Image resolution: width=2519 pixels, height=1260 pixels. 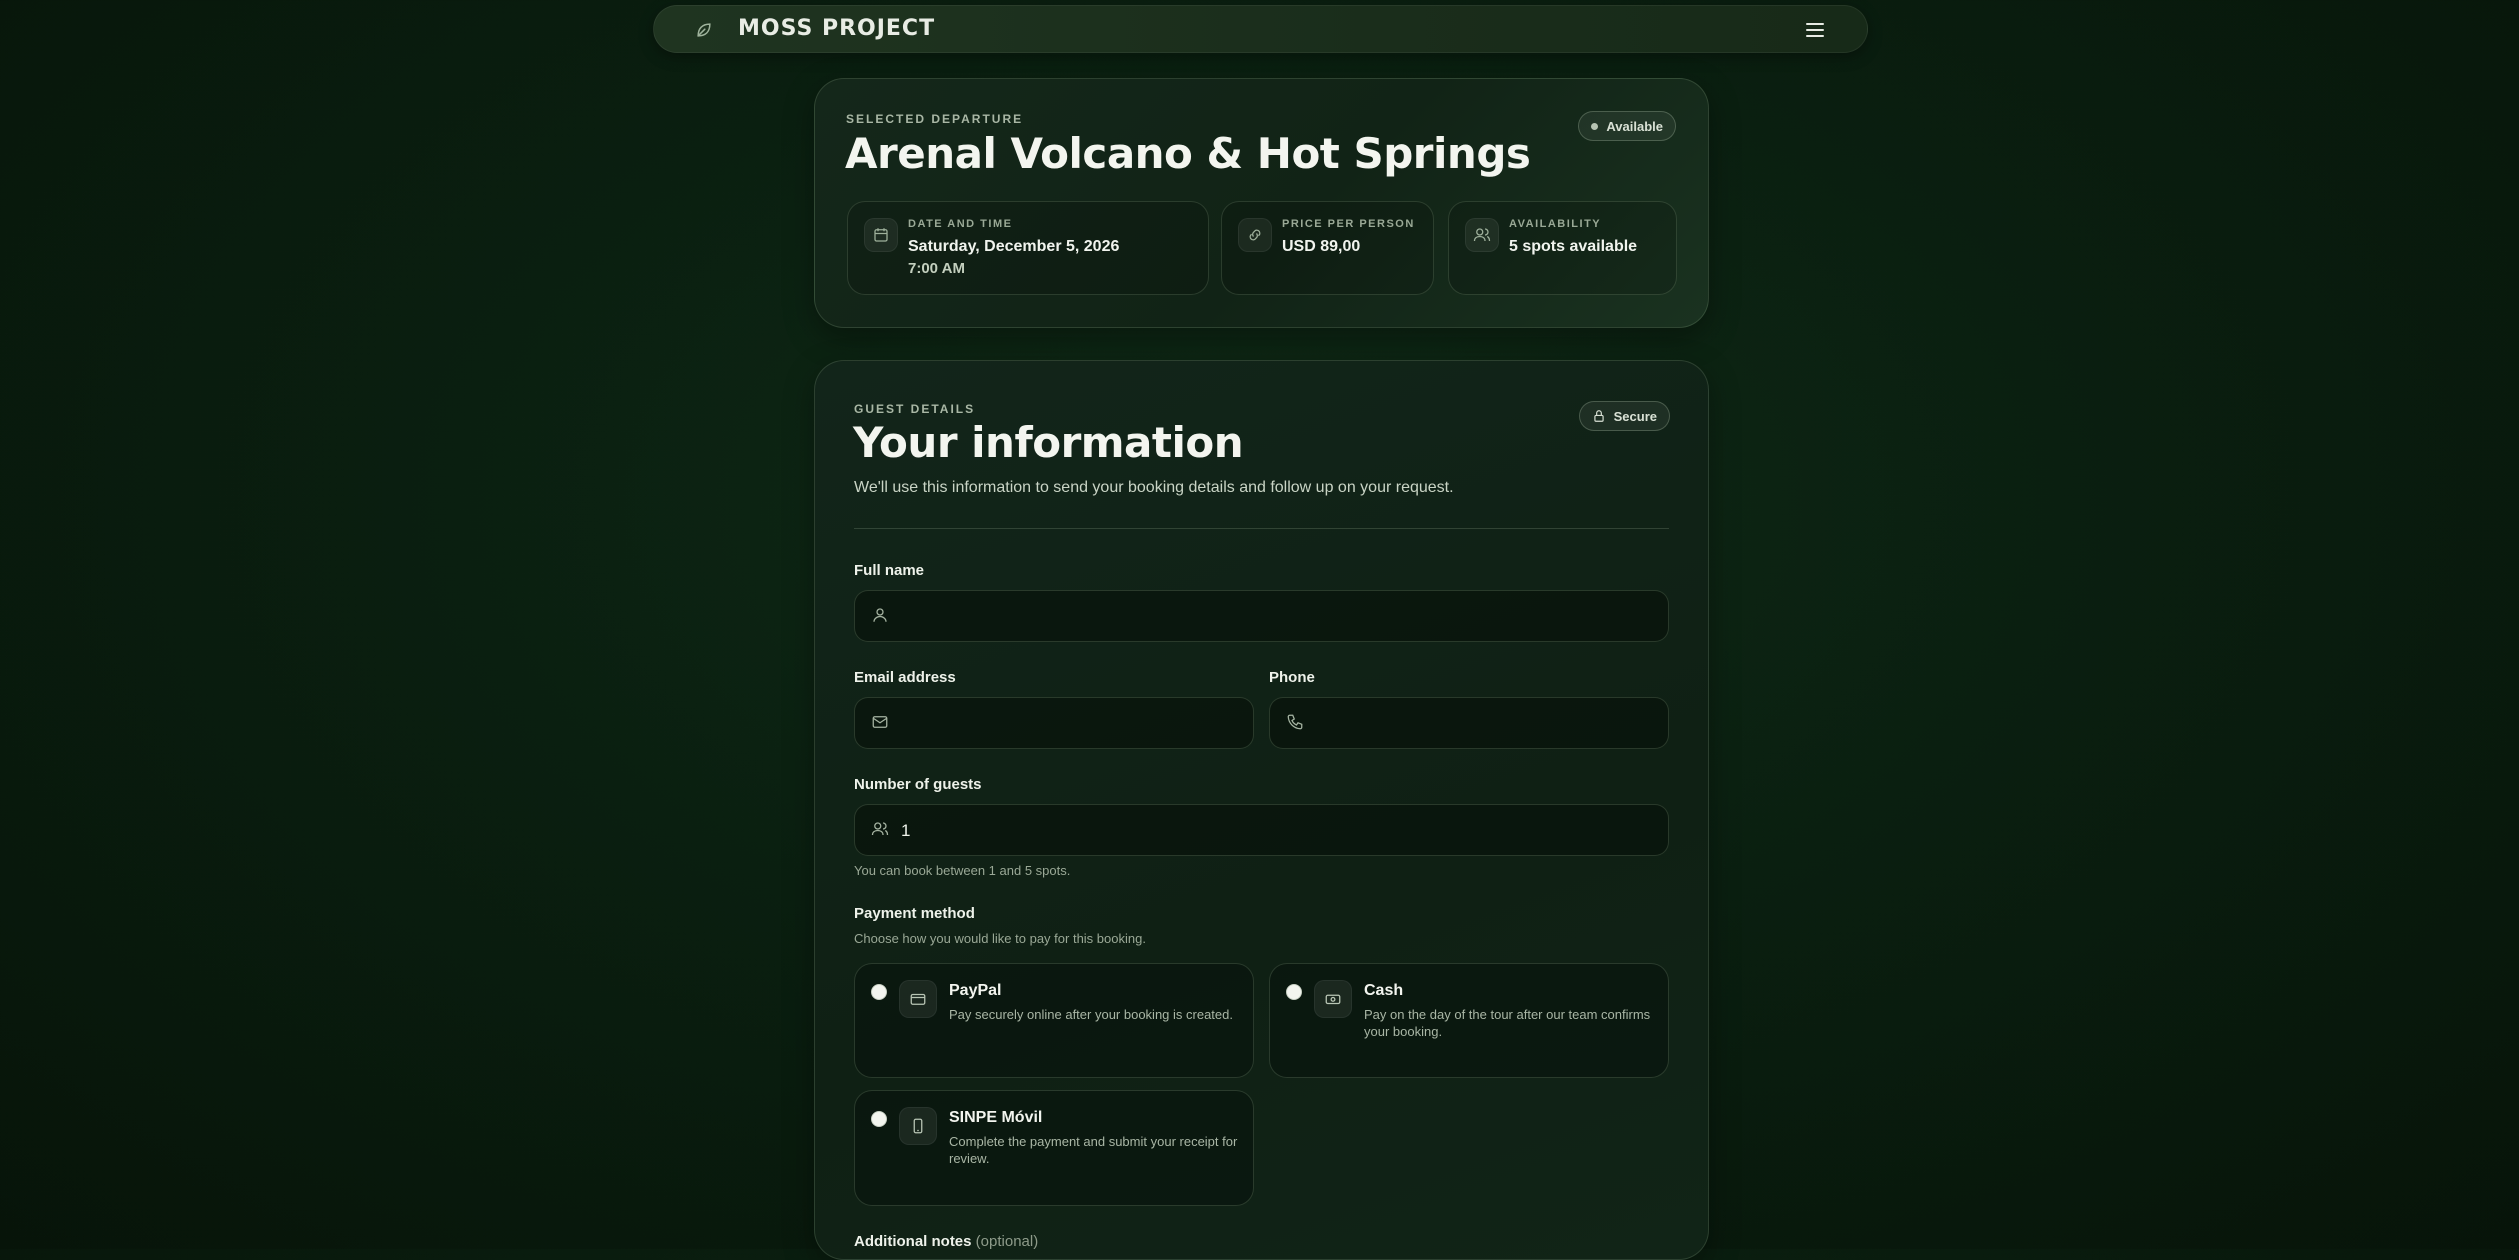 I want to click on cash-icon, so click(x=1333, y=999).